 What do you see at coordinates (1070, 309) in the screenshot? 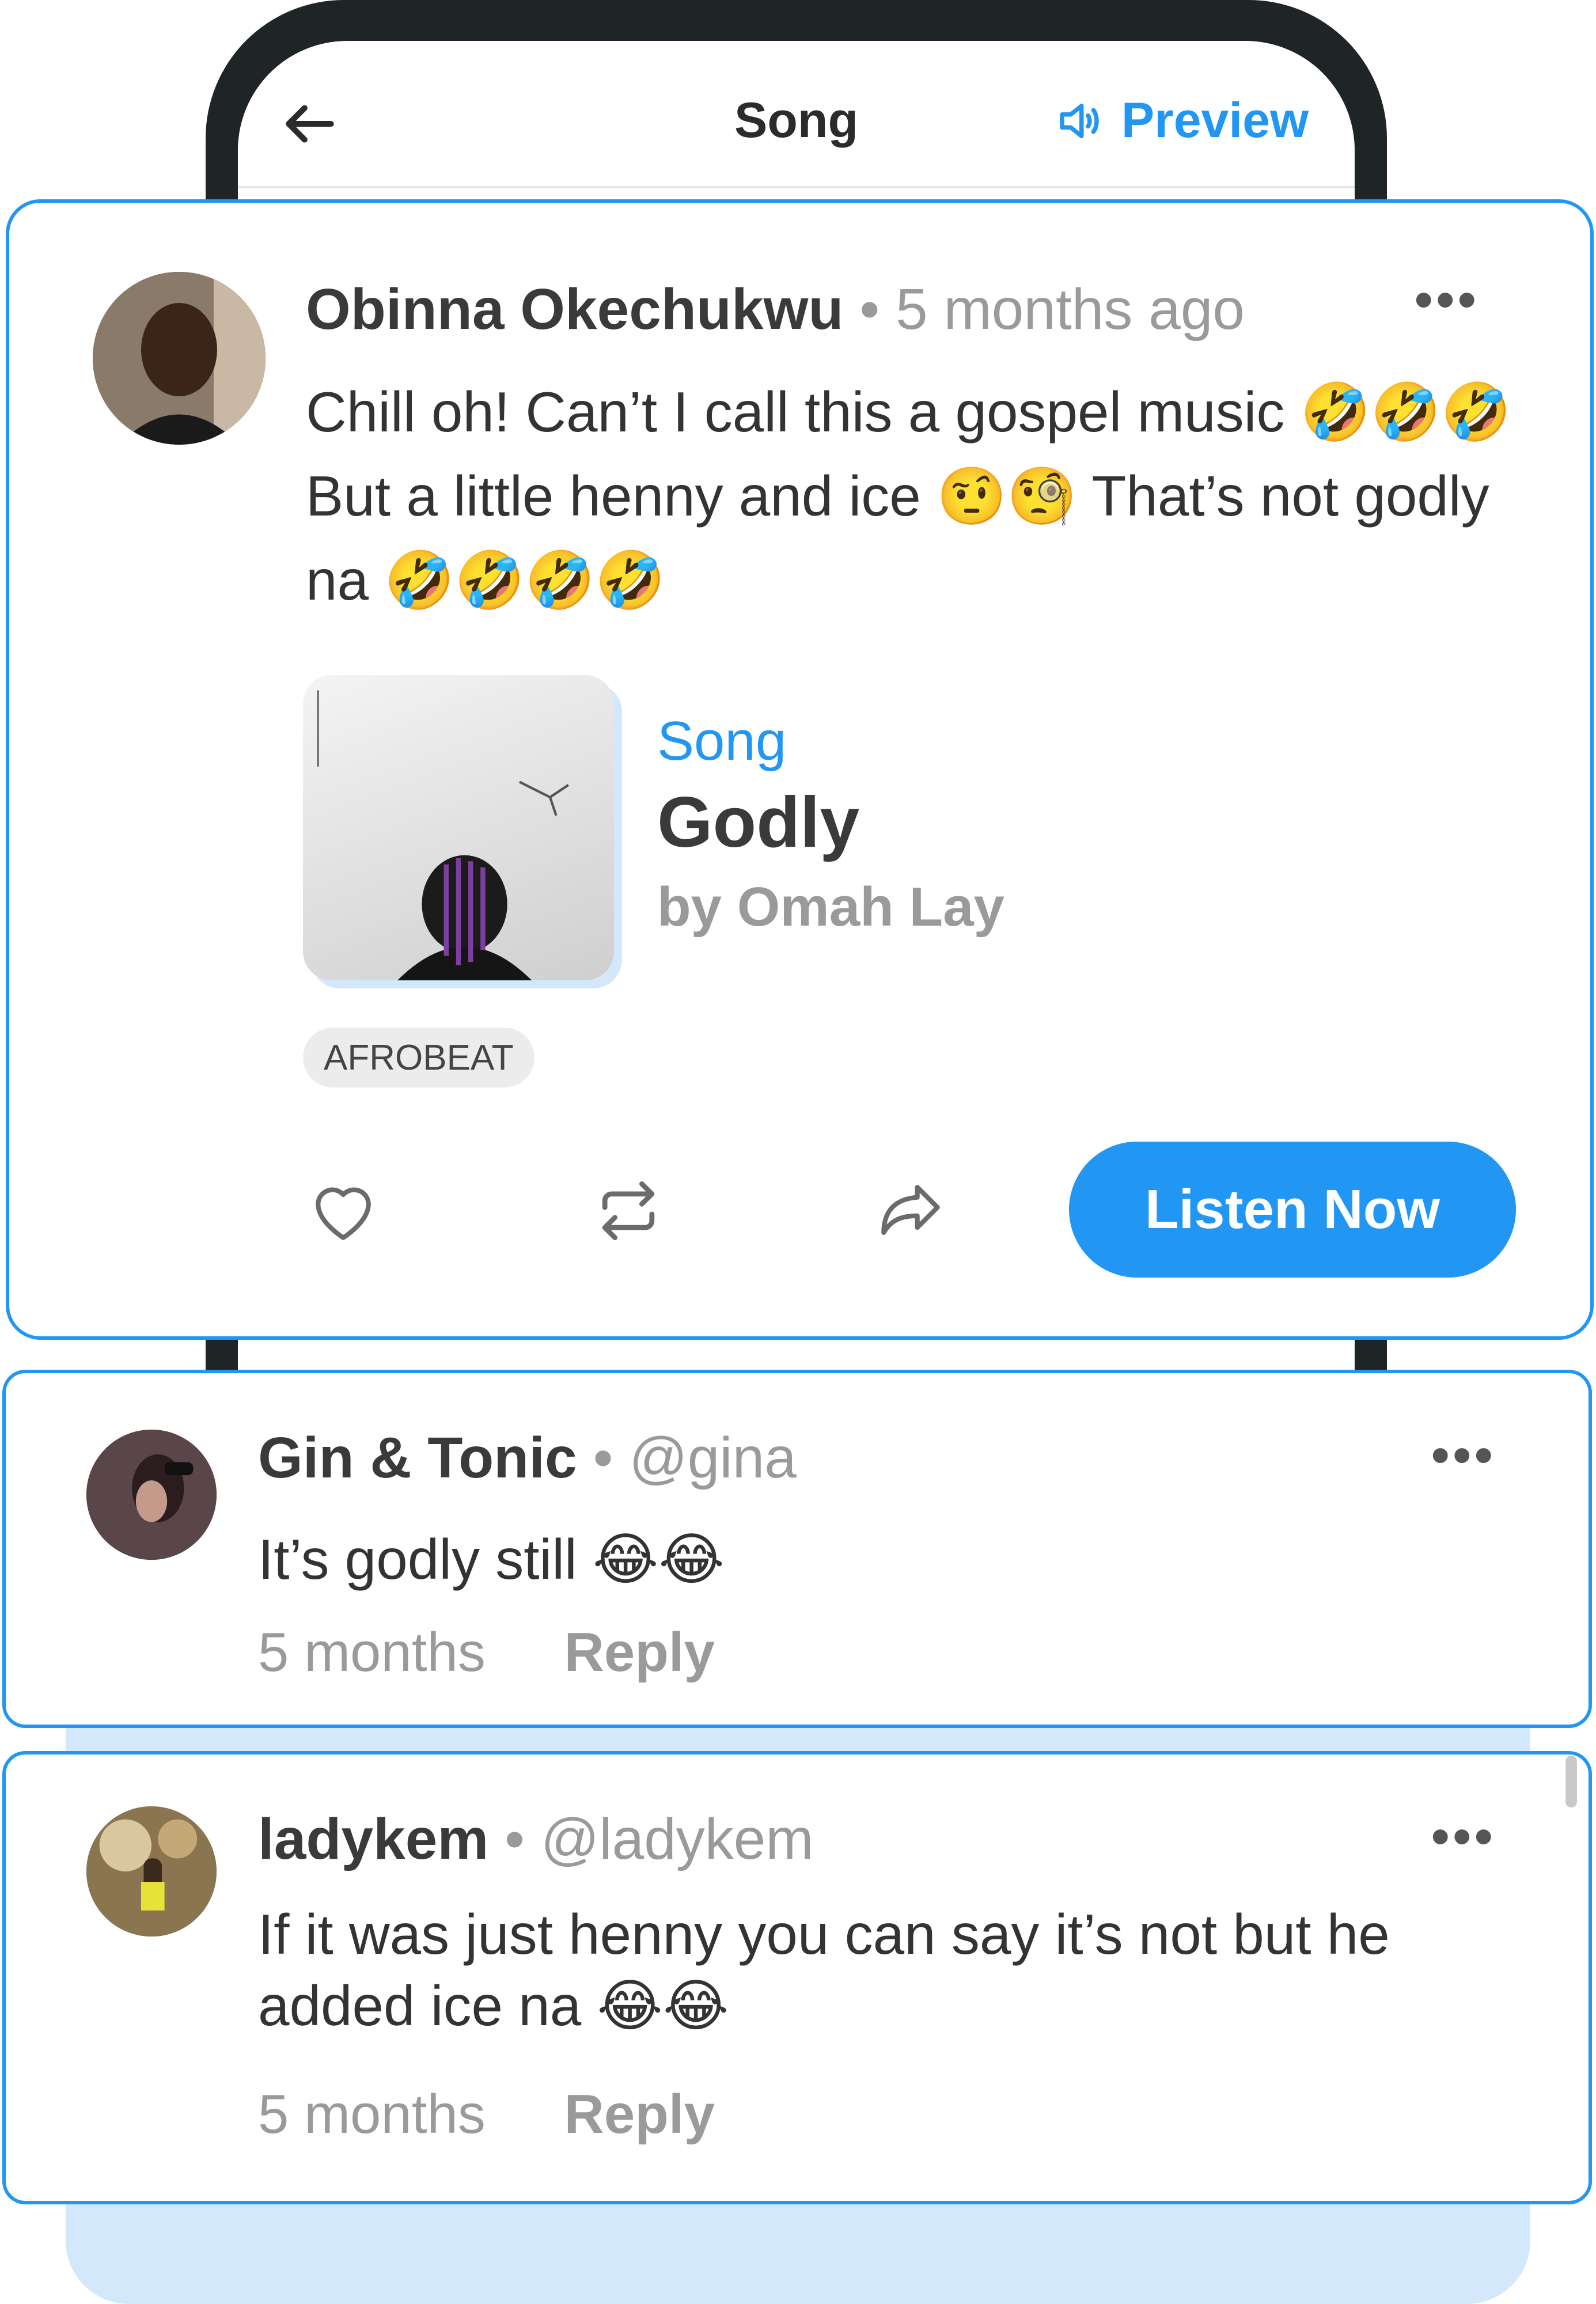
I see `post-time: 5 months ago` at bounding box center [1070, 309].